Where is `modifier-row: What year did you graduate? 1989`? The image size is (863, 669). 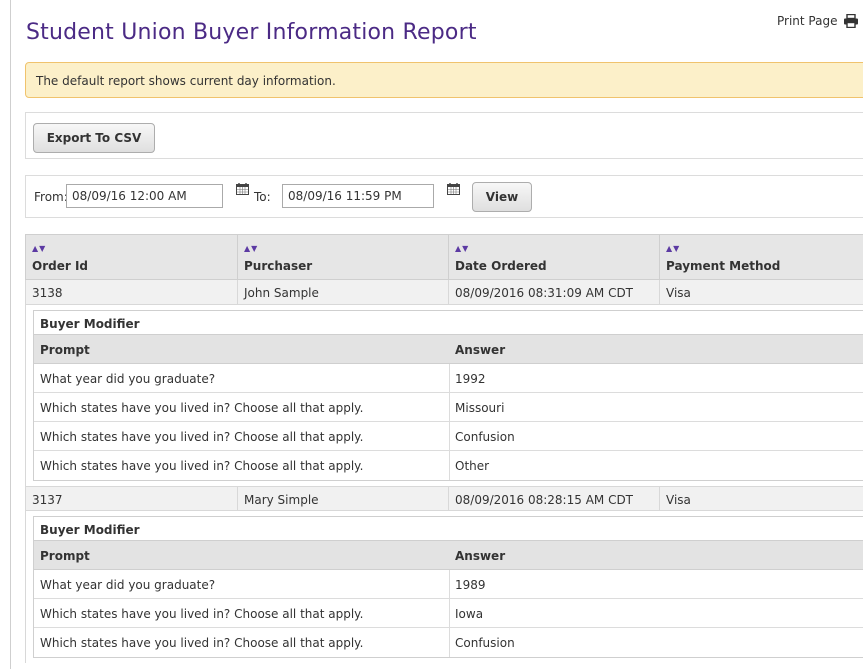 modifier-row: What year did you graduate? 1989 is located at coordinates (448, 584).